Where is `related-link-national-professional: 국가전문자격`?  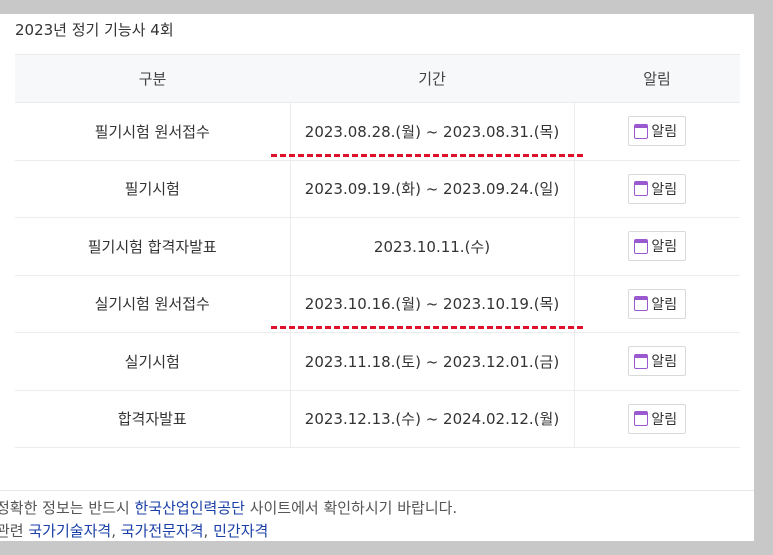 related-link-national-professional: 국가전문자격 is located at coordinates (162, 531).